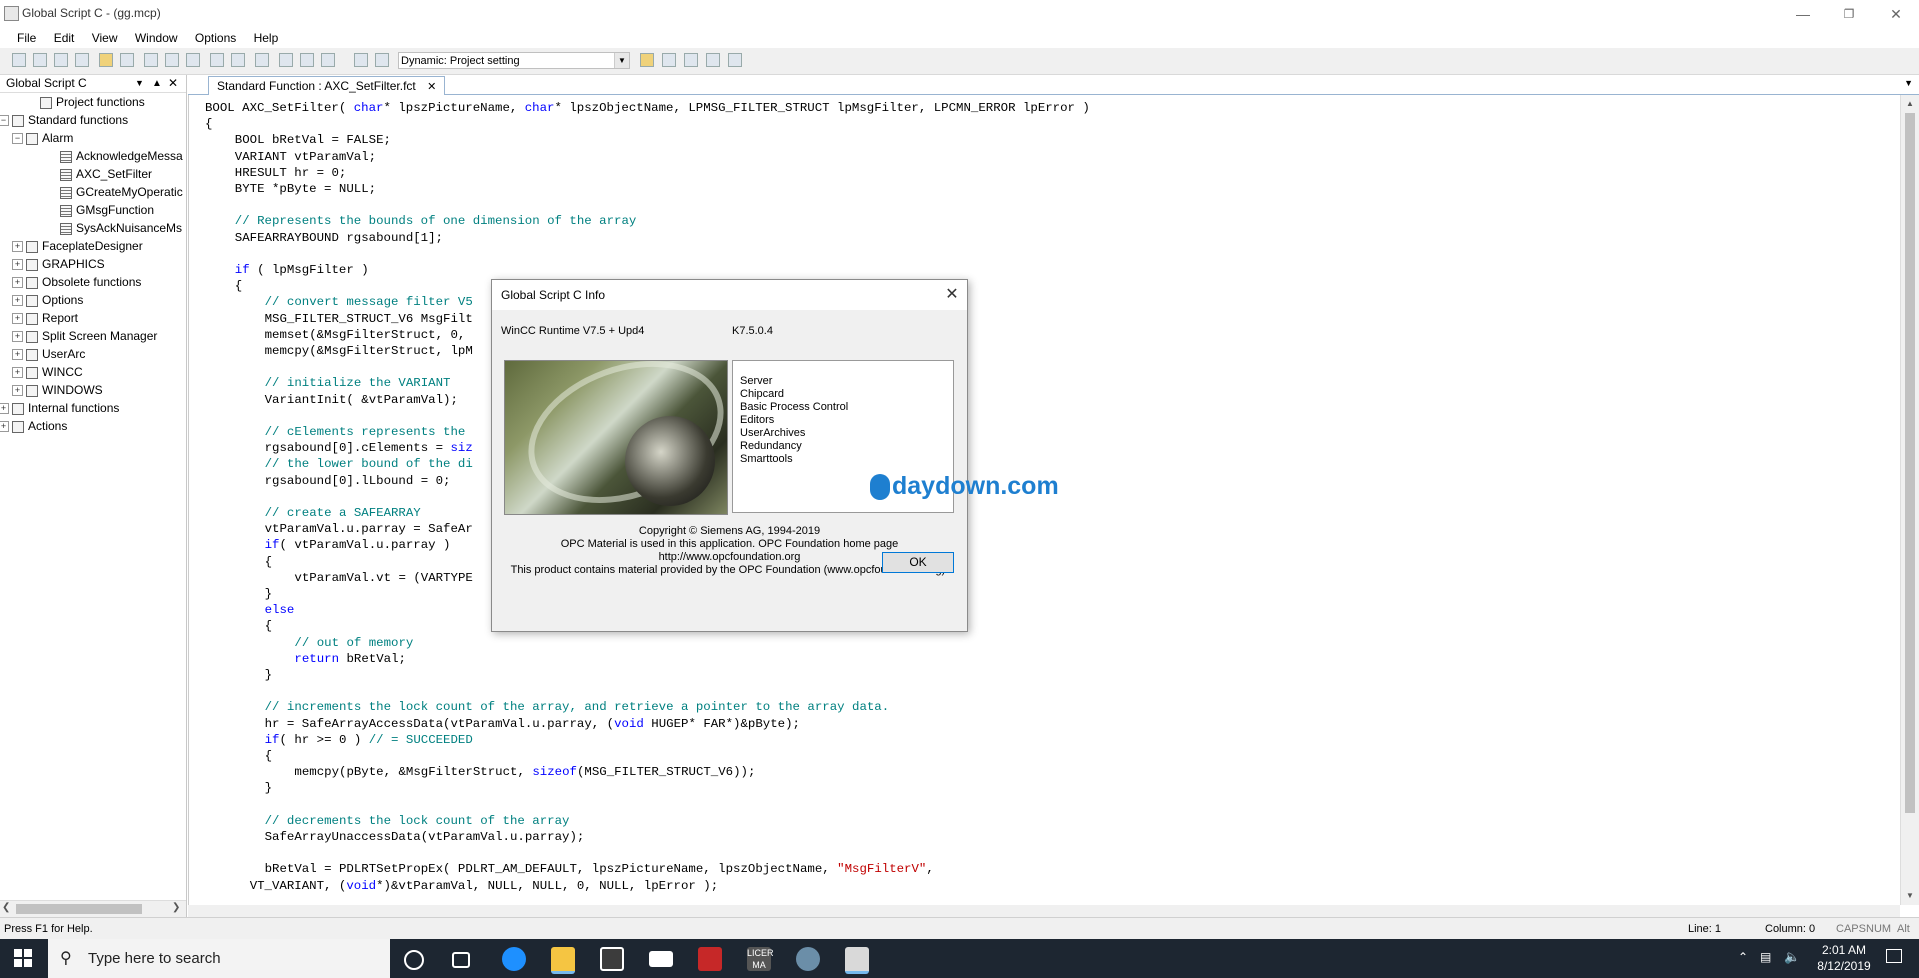  Describe the element at coordinates (1844, 966) in the screenshot. I see `clock-date: 8/12/2019` at that location.